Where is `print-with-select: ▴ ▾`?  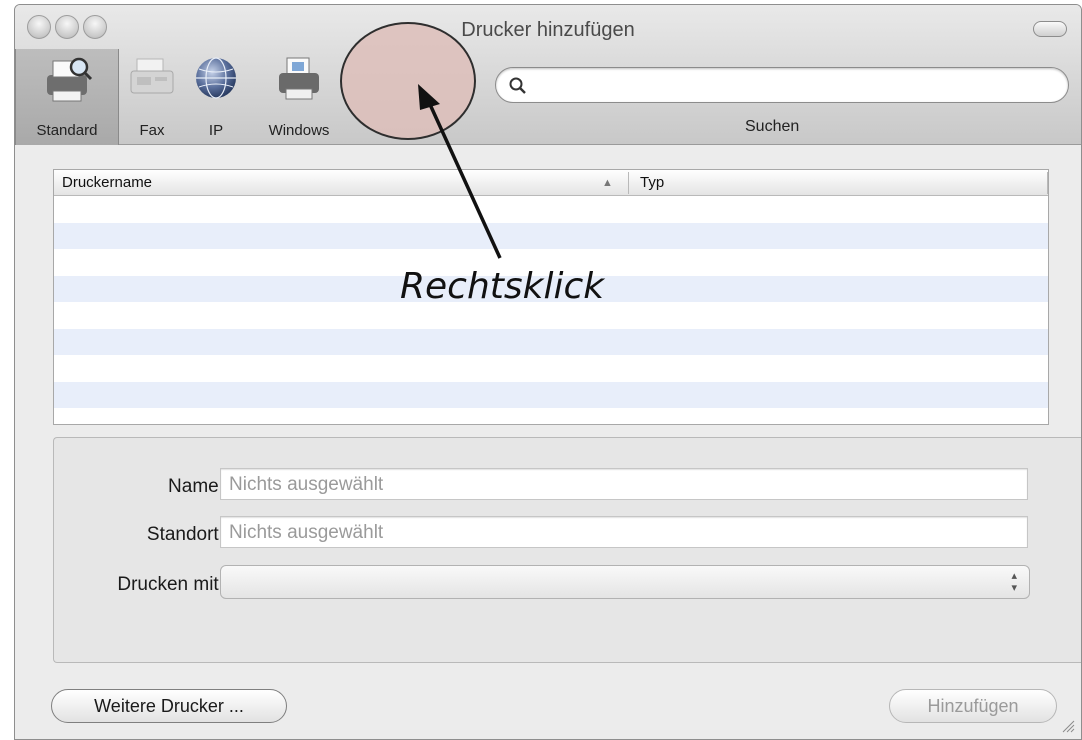
print-with-select: ▴ ▾ is located at coordinates (625, 582).